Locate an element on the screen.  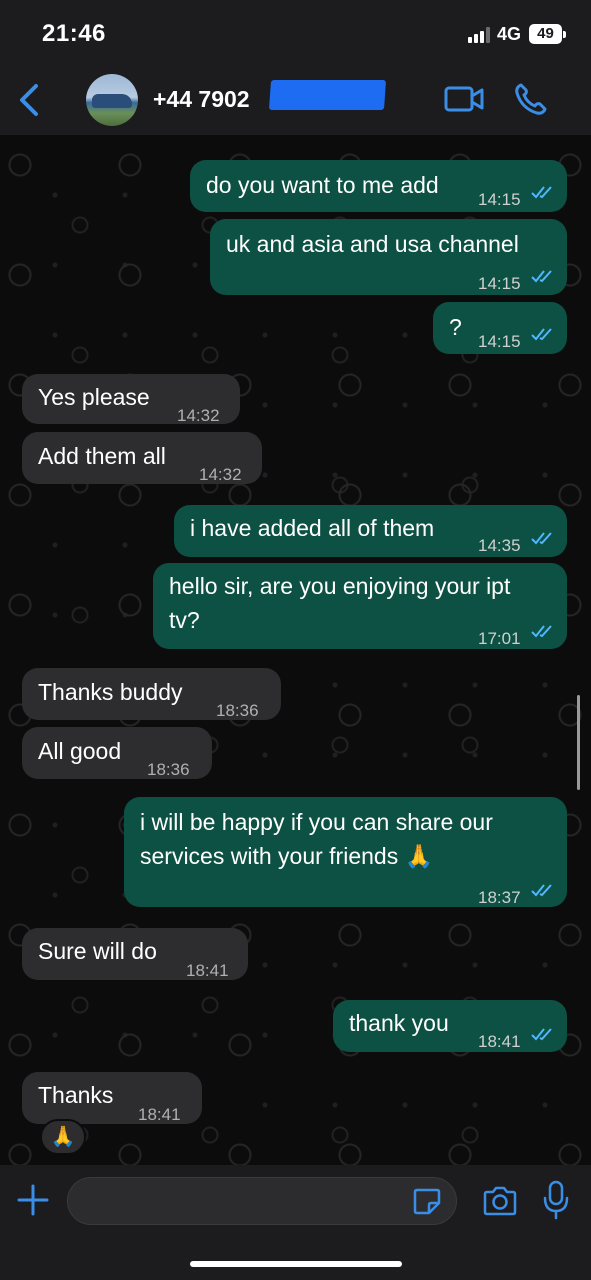
message-bubble: Thanks buddy 18:36 is located at coordinates (151, 694).